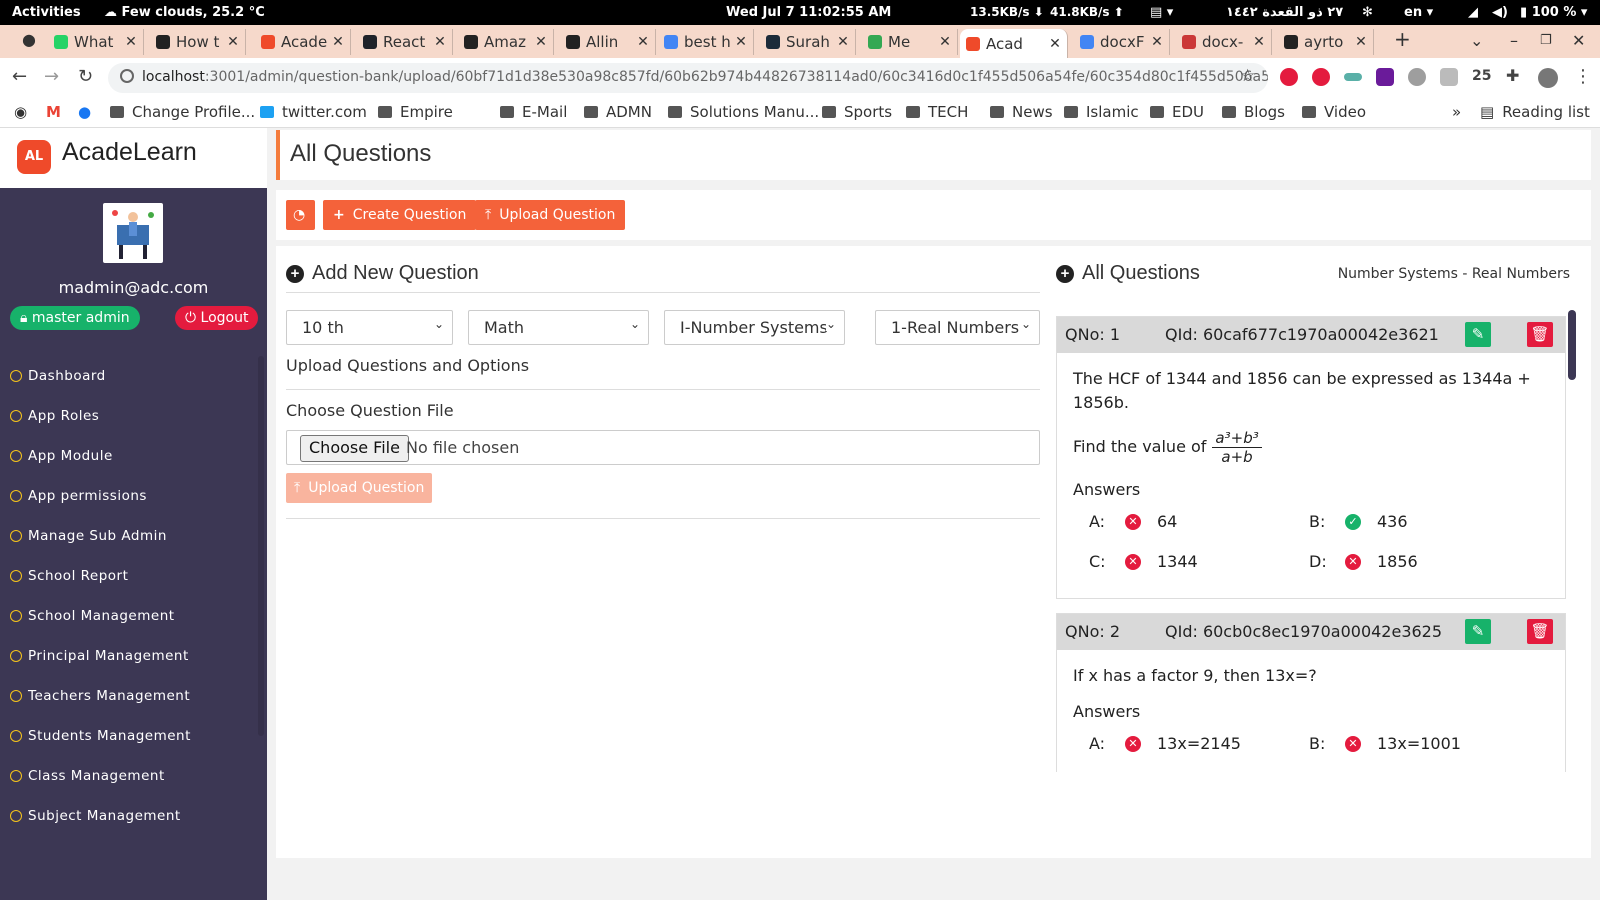 The image size is (1600, 900). Describe the element at coordinates (1500, 12) in the screenshot. I see `volume-icon: ◀)` at that location.